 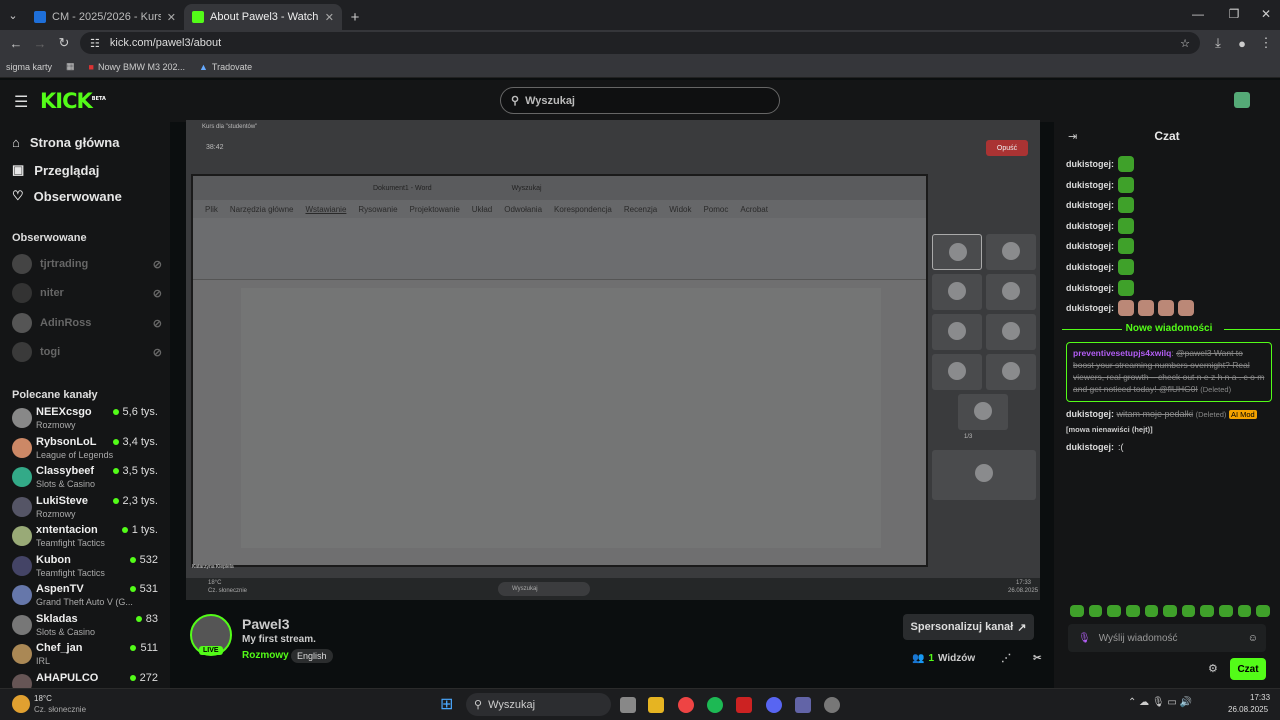 I want to click on stream-category: Rozmowy, so click(x=265, y=655).